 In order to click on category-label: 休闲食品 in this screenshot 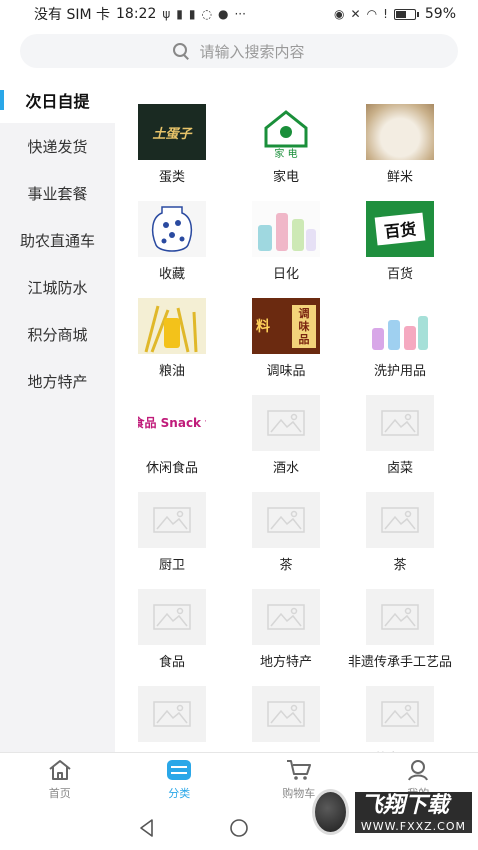, I will do `click(171, 468)`.